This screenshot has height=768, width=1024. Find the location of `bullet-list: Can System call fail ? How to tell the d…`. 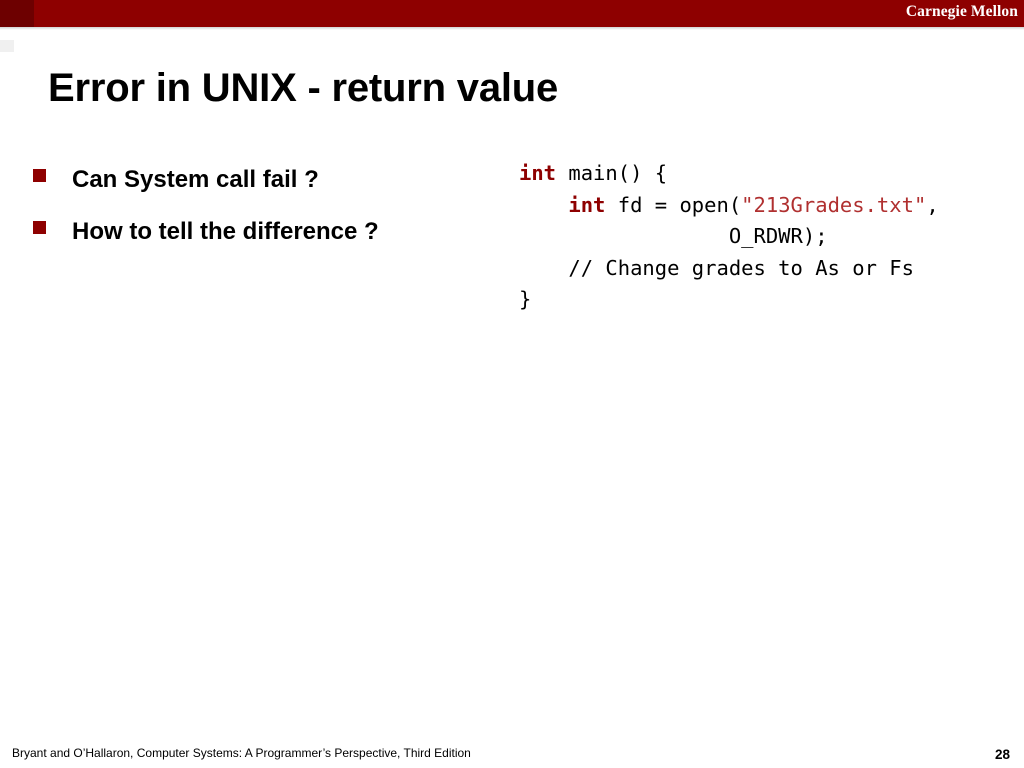

bullet-list: Can System call fail ? How to tell the d… is located at coordinates (258, 212).